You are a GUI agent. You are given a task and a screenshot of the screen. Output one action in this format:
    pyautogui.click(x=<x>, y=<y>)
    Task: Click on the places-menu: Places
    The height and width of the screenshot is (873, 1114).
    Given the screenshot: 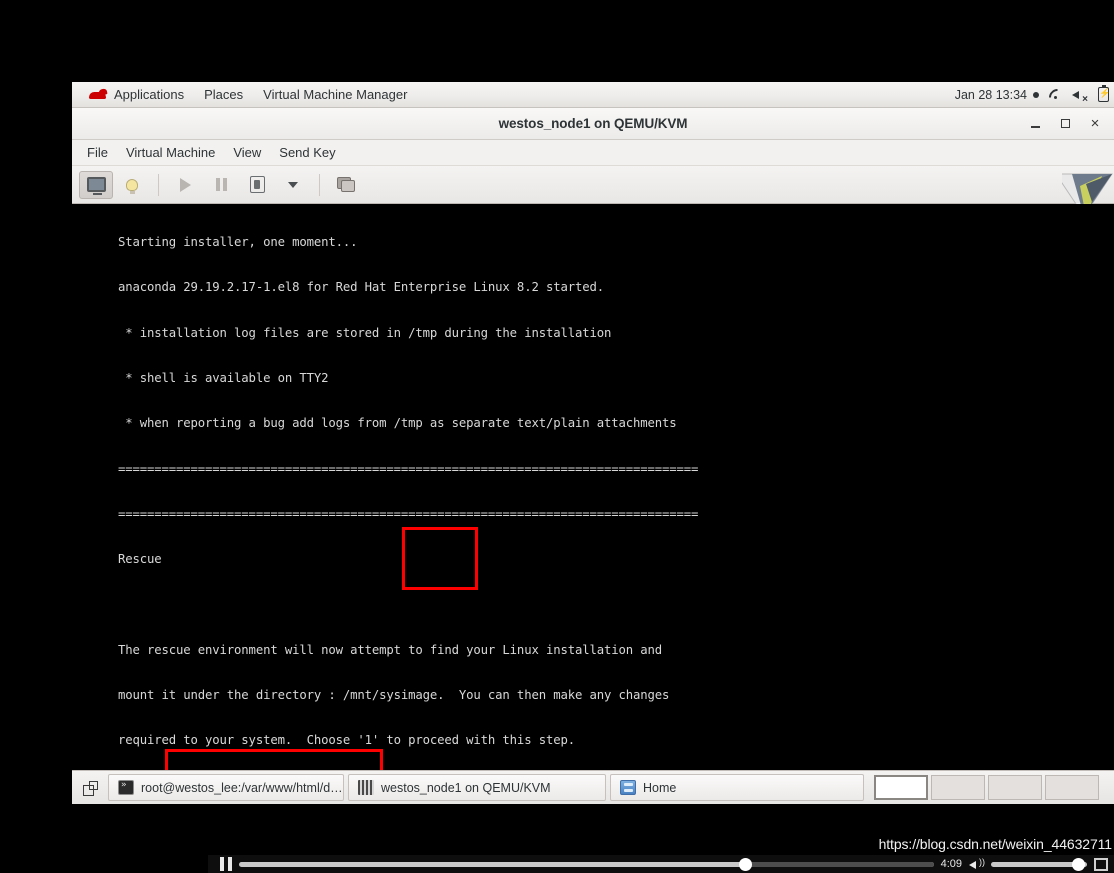 What is the action you would take?
    pyautogui.click(x=223, y=94)
    